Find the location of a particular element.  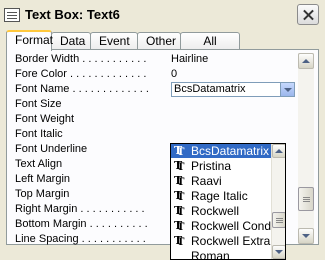

font-list-item: T Rockwell is located at coordinates (221, 212).